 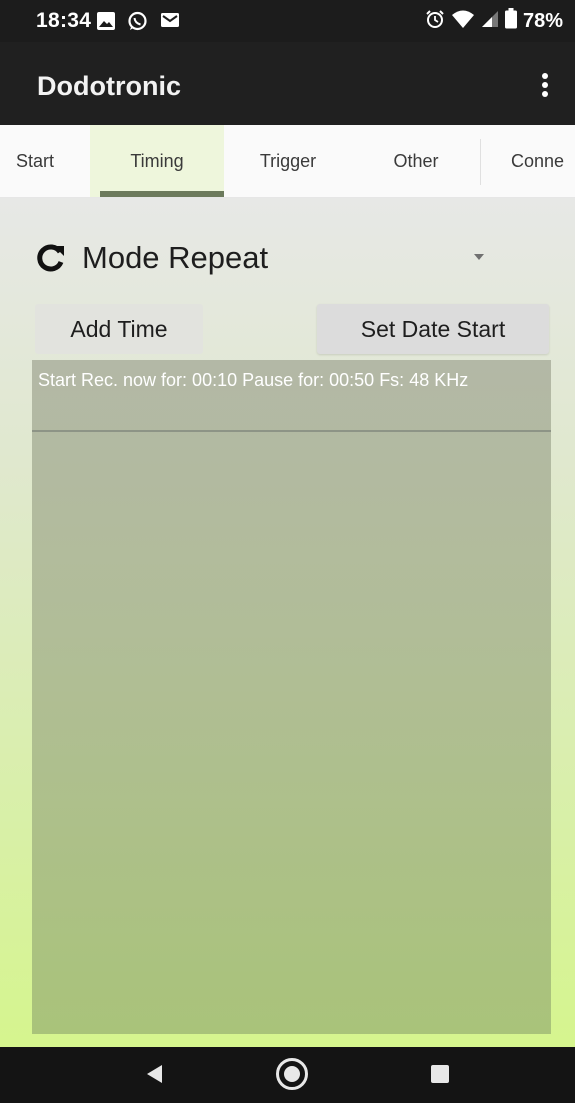 I want to click on alarm-icon, so click(x=435, y=21).